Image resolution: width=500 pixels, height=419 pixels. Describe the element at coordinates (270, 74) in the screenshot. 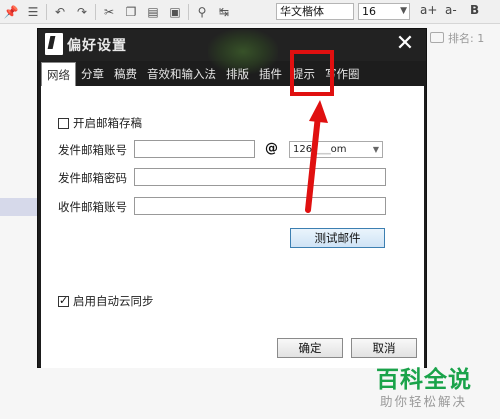

I see `tab-plugins: 插件` at that location.